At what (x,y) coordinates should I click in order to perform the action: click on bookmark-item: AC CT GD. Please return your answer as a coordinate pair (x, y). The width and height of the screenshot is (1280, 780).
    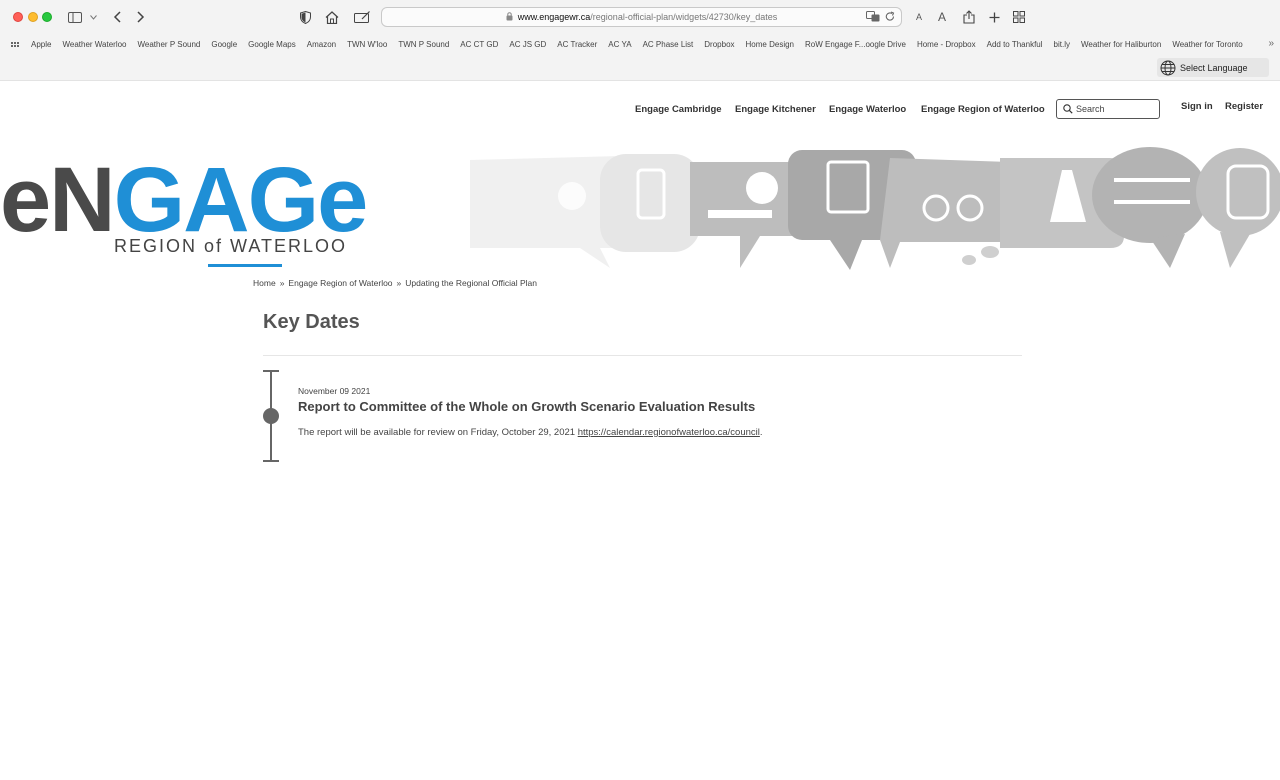
    Looking at the image, I should click on (479, 44).